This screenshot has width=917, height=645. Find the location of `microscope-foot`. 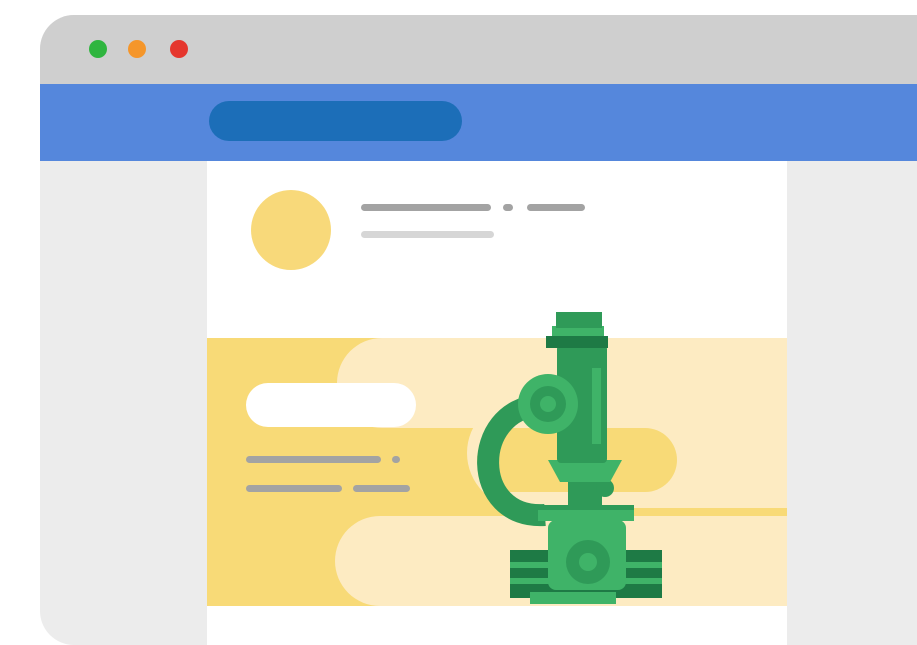

microscope-foot is located at coordinates (573, 598).